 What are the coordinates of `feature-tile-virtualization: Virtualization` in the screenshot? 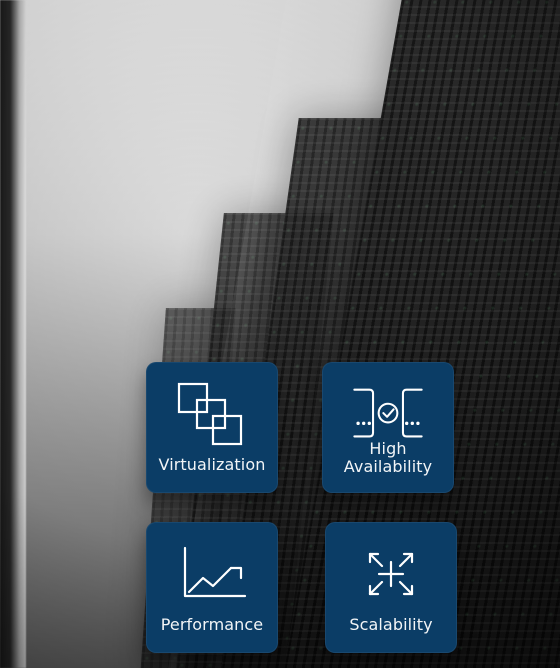 It's located at (212, 427).